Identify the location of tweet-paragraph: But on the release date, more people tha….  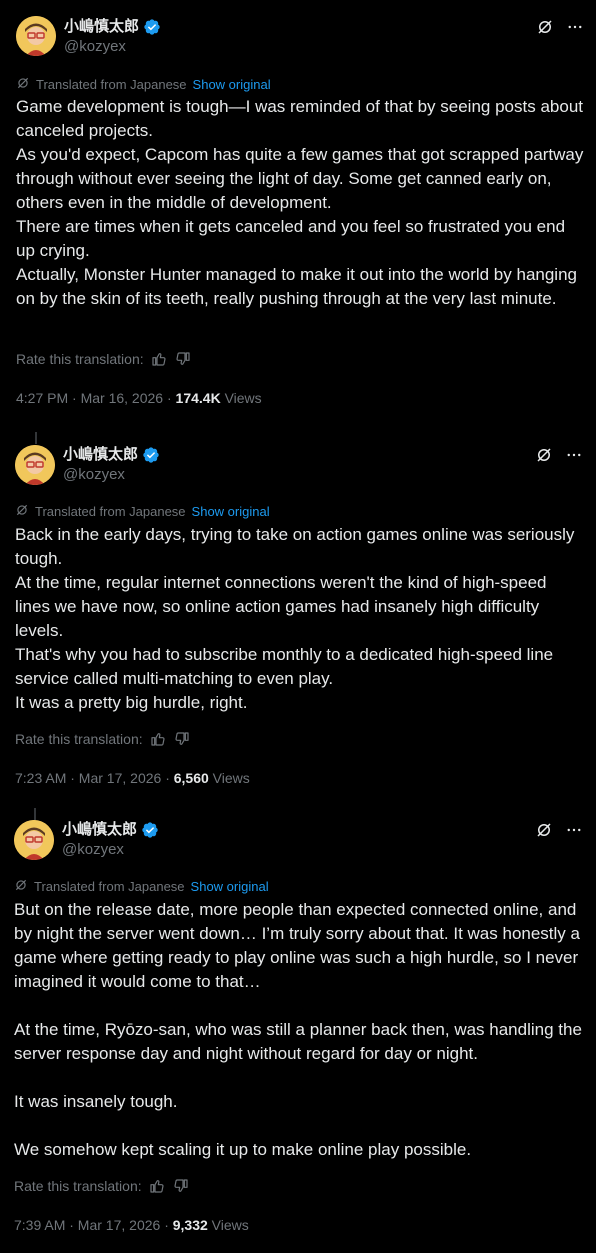
(297, 945).